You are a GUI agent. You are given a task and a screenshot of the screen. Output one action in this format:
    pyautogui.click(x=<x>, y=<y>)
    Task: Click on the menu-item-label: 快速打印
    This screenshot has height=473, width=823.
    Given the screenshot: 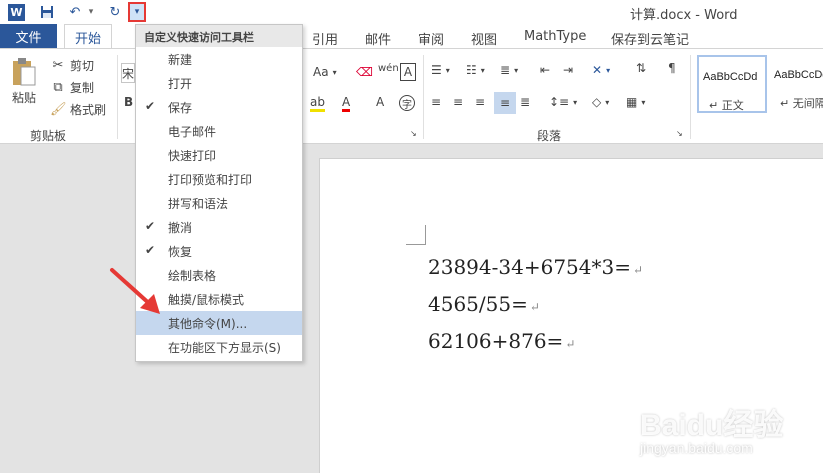 What is the action you would take?
    pyautogui.click(x=192, y=156)
    